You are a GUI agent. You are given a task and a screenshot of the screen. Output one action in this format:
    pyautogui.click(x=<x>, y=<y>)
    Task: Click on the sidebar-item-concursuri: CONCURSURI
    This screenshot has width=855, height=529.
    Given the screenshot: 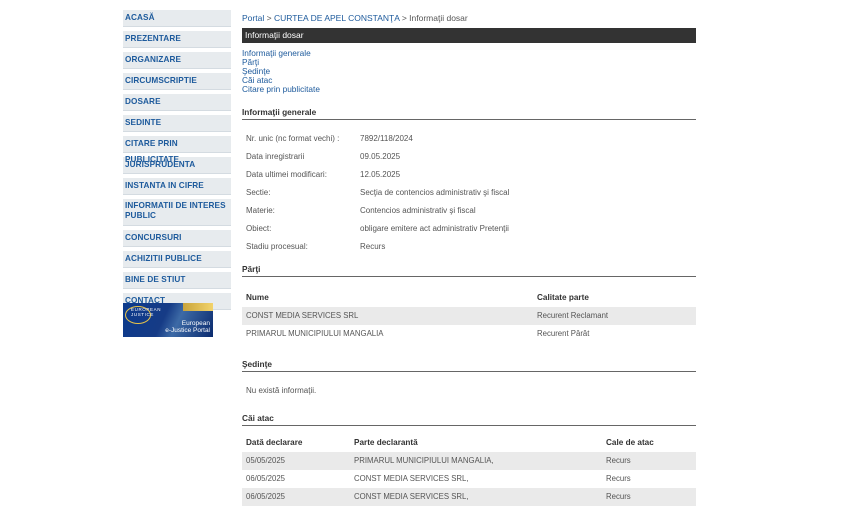 What is the action you would take?
    pyautogui.click(x=177, y=238)
    